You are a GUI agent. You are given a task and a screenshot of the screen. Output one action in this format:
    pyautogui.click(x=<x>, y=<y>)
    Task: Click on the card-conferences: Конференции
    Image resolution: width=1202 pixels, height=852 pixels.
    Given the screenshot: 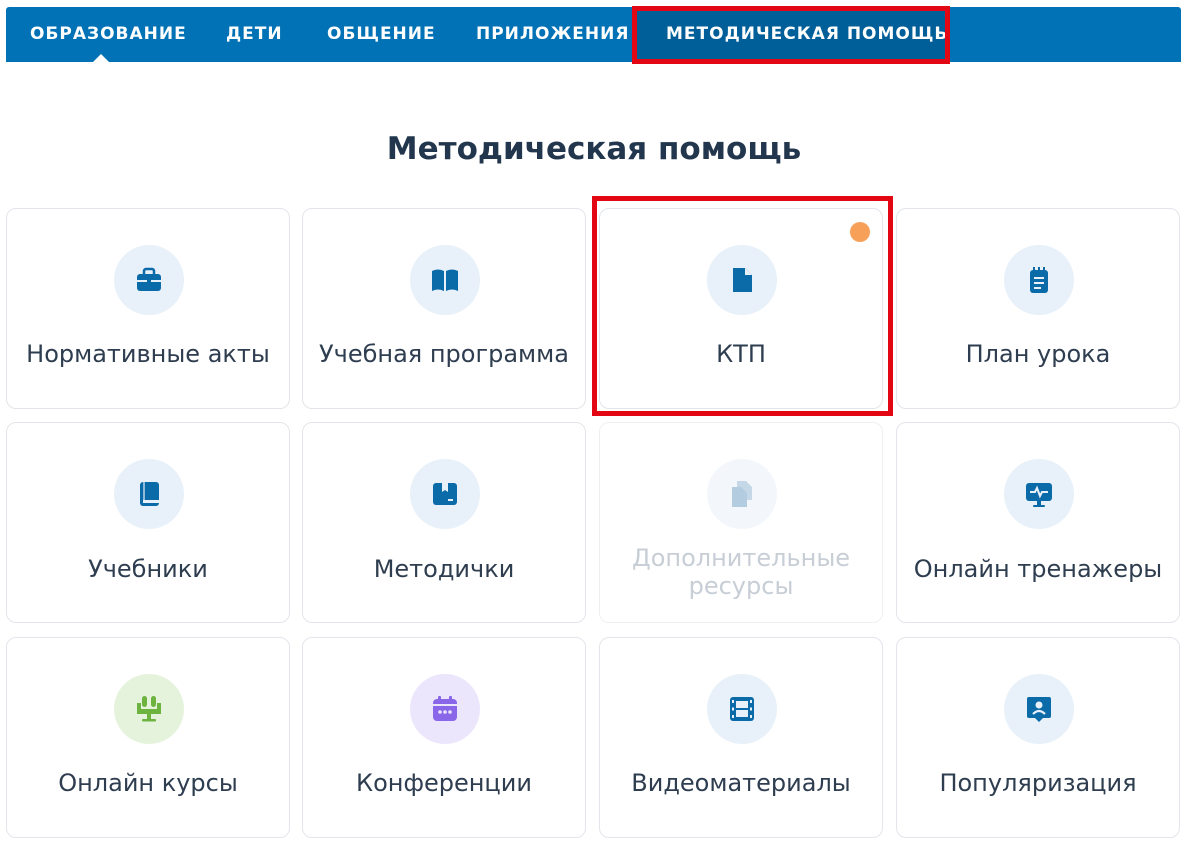 What is the action you would take?
    pyautogui.click(x=444, y=737)
    